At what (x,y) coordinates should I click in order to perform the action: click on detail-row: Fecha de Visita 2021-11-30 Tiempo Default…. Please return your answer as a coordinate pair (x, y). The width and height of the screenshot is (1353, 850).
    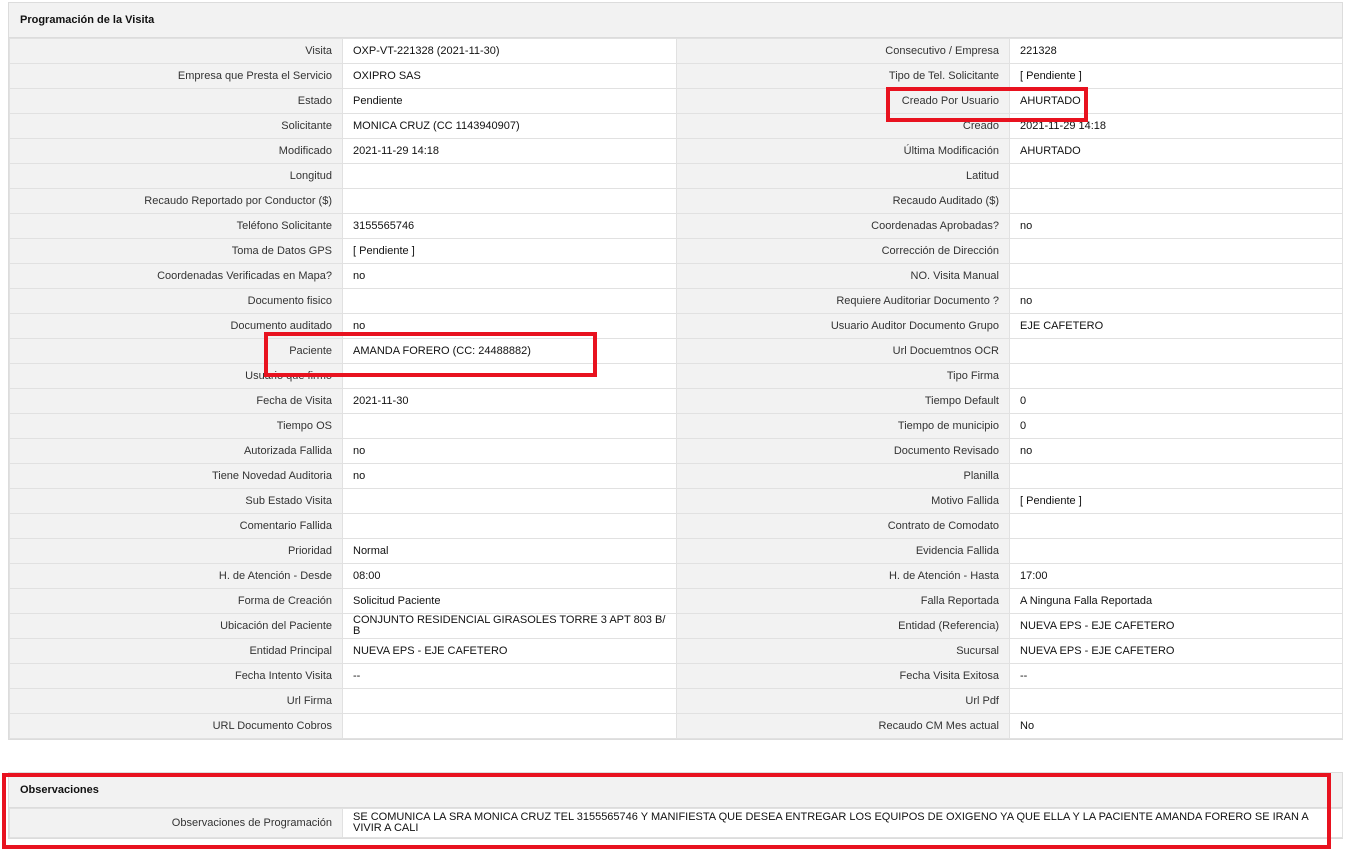
    Looking at the image, I should click on (676, 401).